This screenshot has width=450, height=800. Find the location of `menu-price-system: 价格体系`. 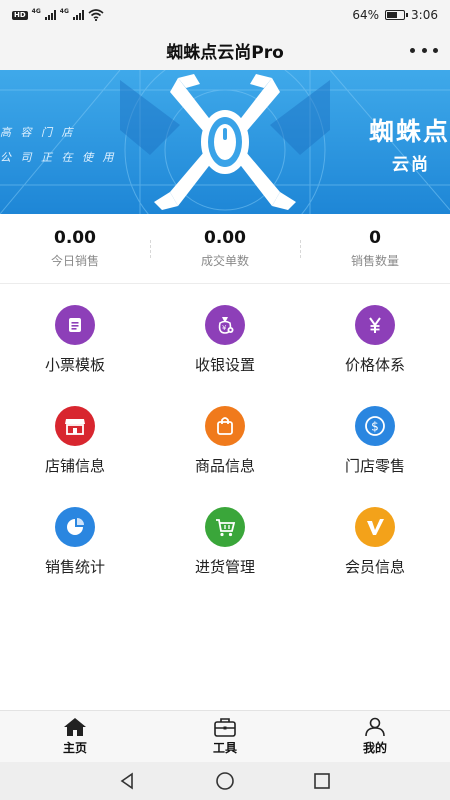

menu-price-system: 价格体系 is located at coordinates (375, 347).